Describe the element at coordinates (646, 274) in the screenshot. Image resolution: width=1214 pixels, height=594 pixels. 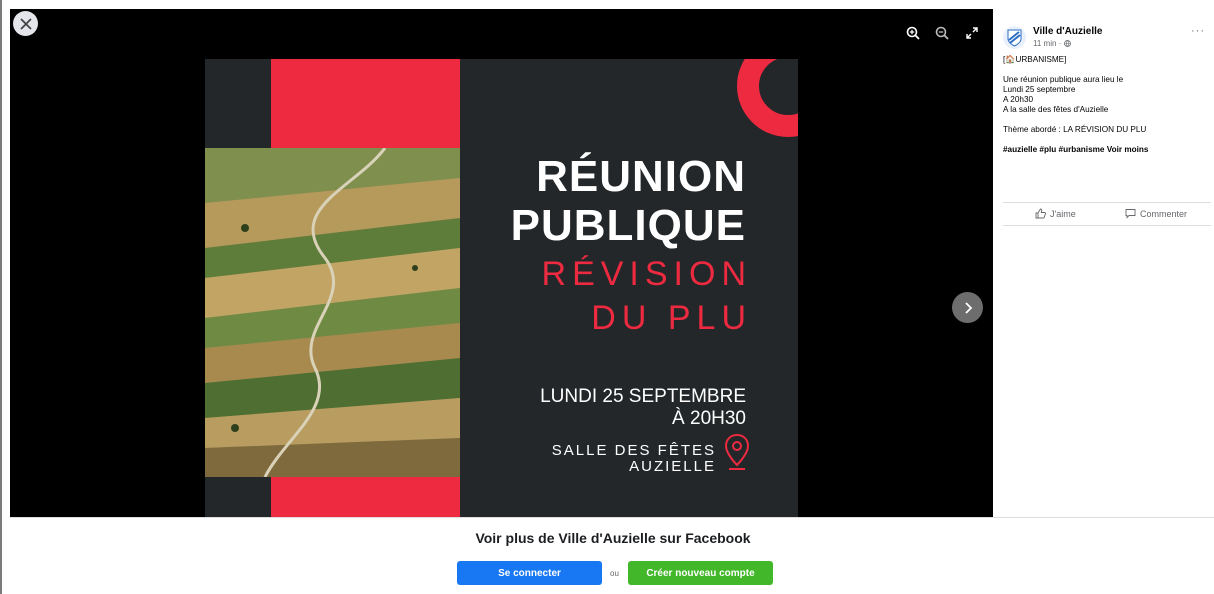
I see `poster-subtitle-line1: RÉVISION` at that location.